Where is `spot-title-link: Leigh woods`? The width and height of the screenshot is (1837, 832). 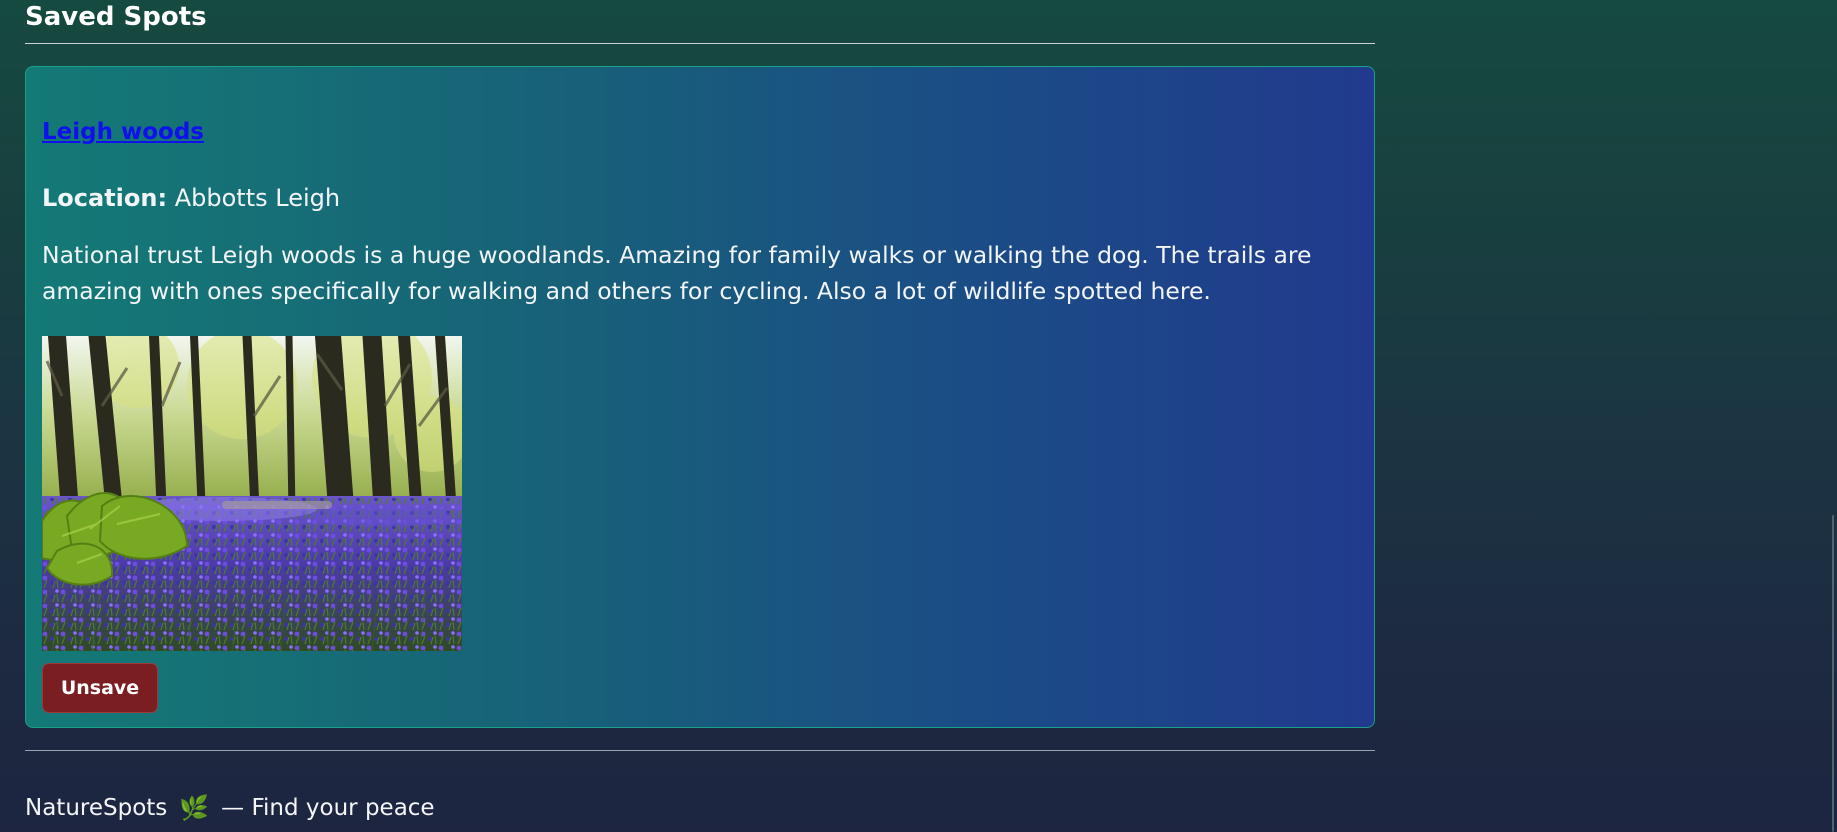 spot-title-link: Leigh woods is located at coordinates (123, 132).